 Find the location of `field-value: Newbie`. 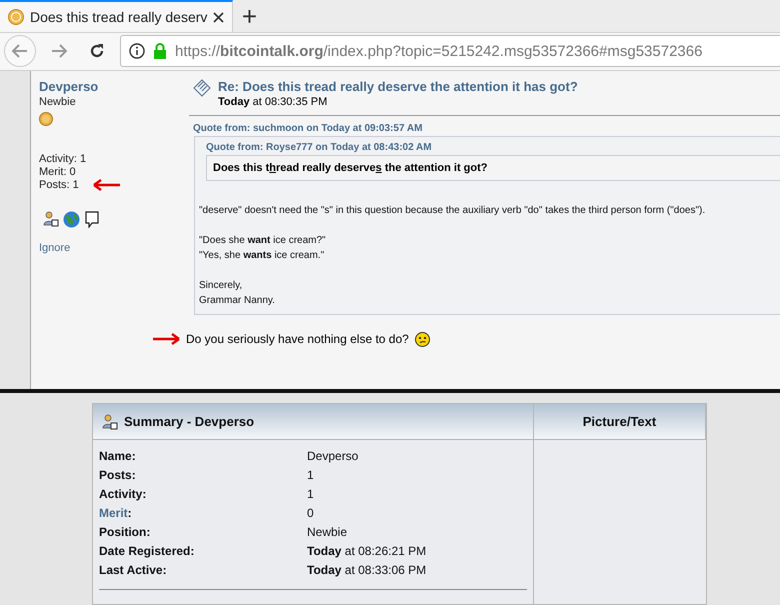

field-value: Newbie is located at coordinates (327, 533).